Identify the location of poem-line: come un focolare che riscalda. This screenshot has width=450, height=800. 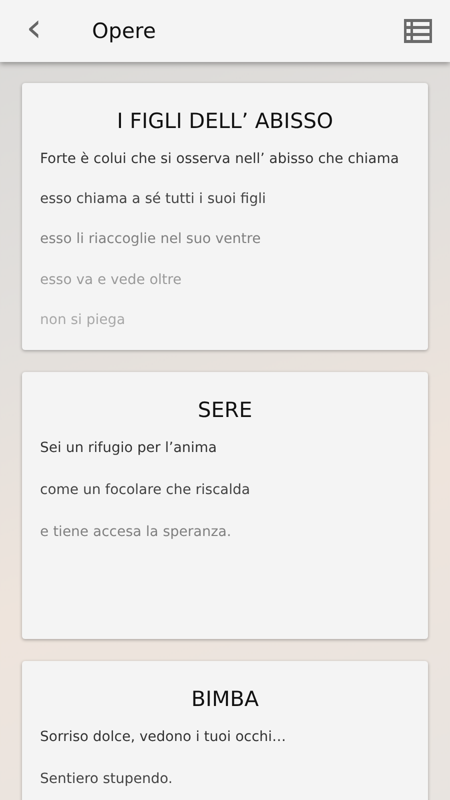
(146, 490).